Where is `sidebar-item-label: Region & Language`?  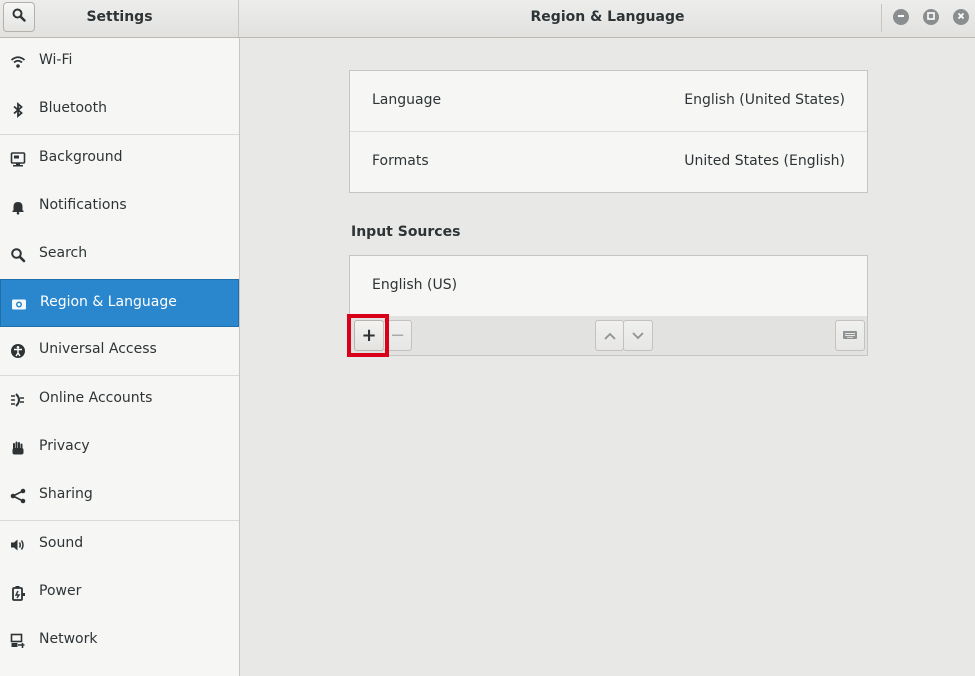
sidebar-item-label: Region & Language is located at coordinates (108, 302).